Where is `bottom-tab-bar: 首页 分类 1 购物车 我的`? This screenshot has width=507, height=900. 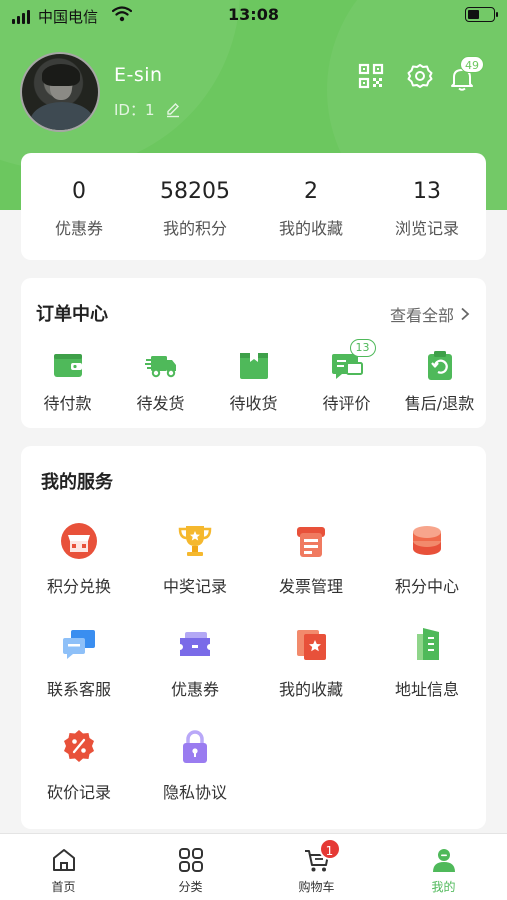 bottom-tab-bar: 首页 分类 1 购物车 我的 is located at coordinates (253, 866).